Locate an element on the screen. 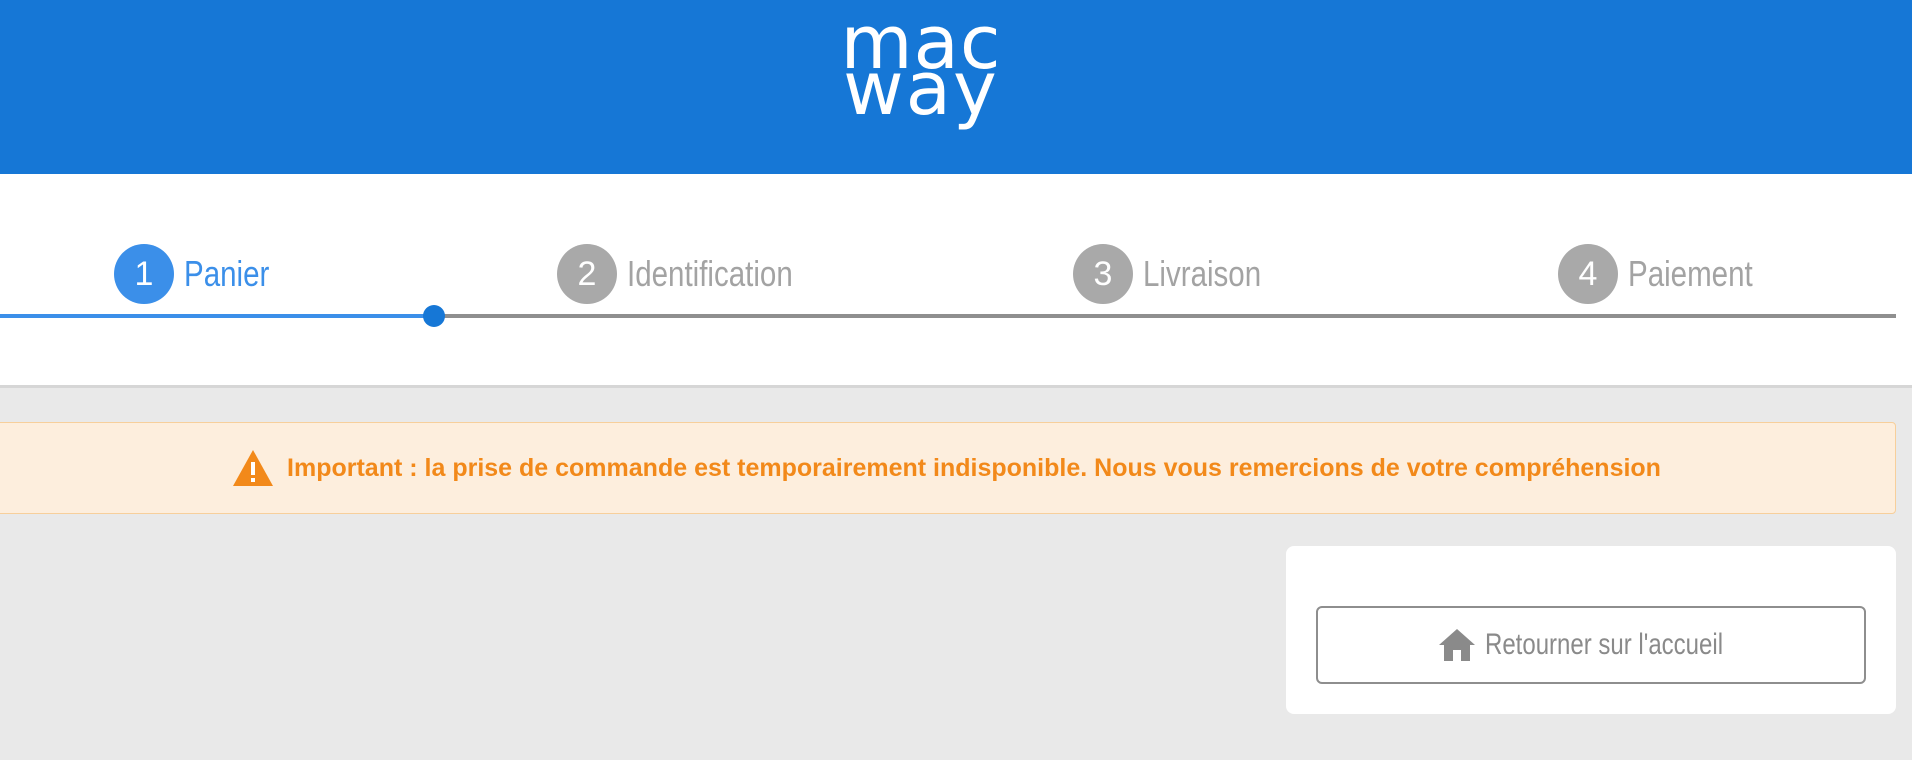 This screenshot has height=760, width=1912. step-paiement: 4 Paiement is located at coordinates (1669, 274).